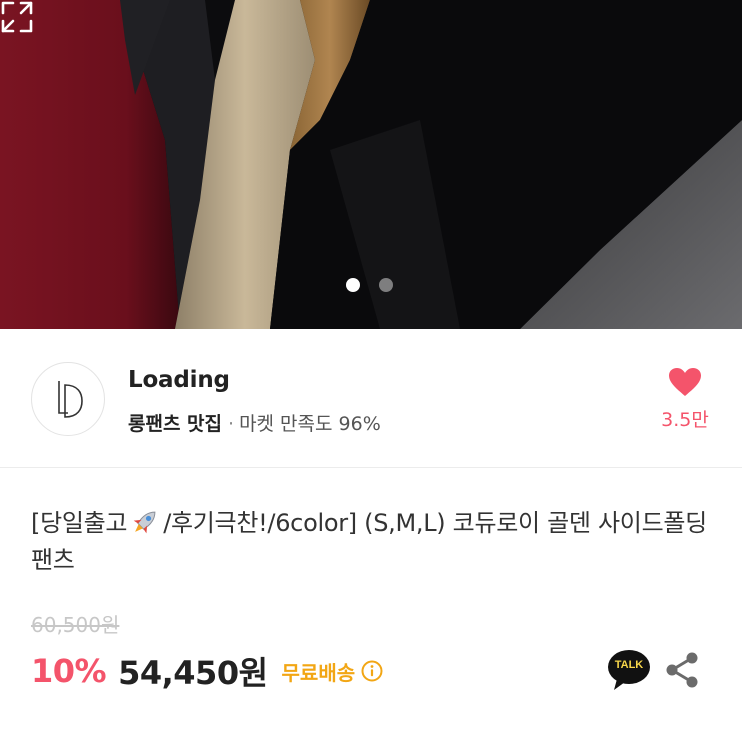 The height and width of the screenshot is (742, 742). I want to click on kakao-talk-button: TALK, so click(629, 670).